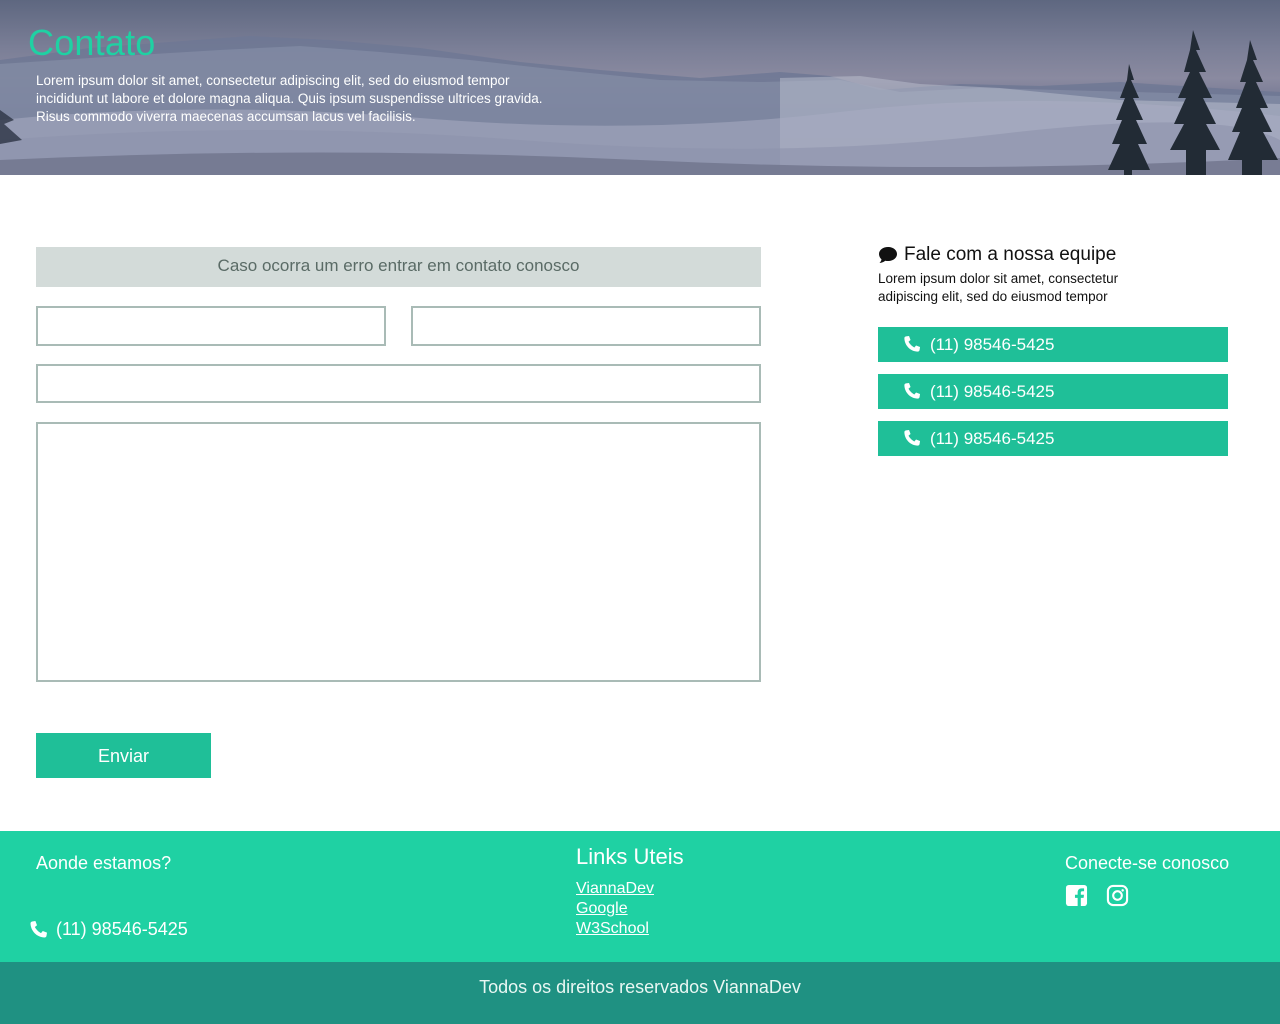  I want to click on social-links, so click(1097, 895).